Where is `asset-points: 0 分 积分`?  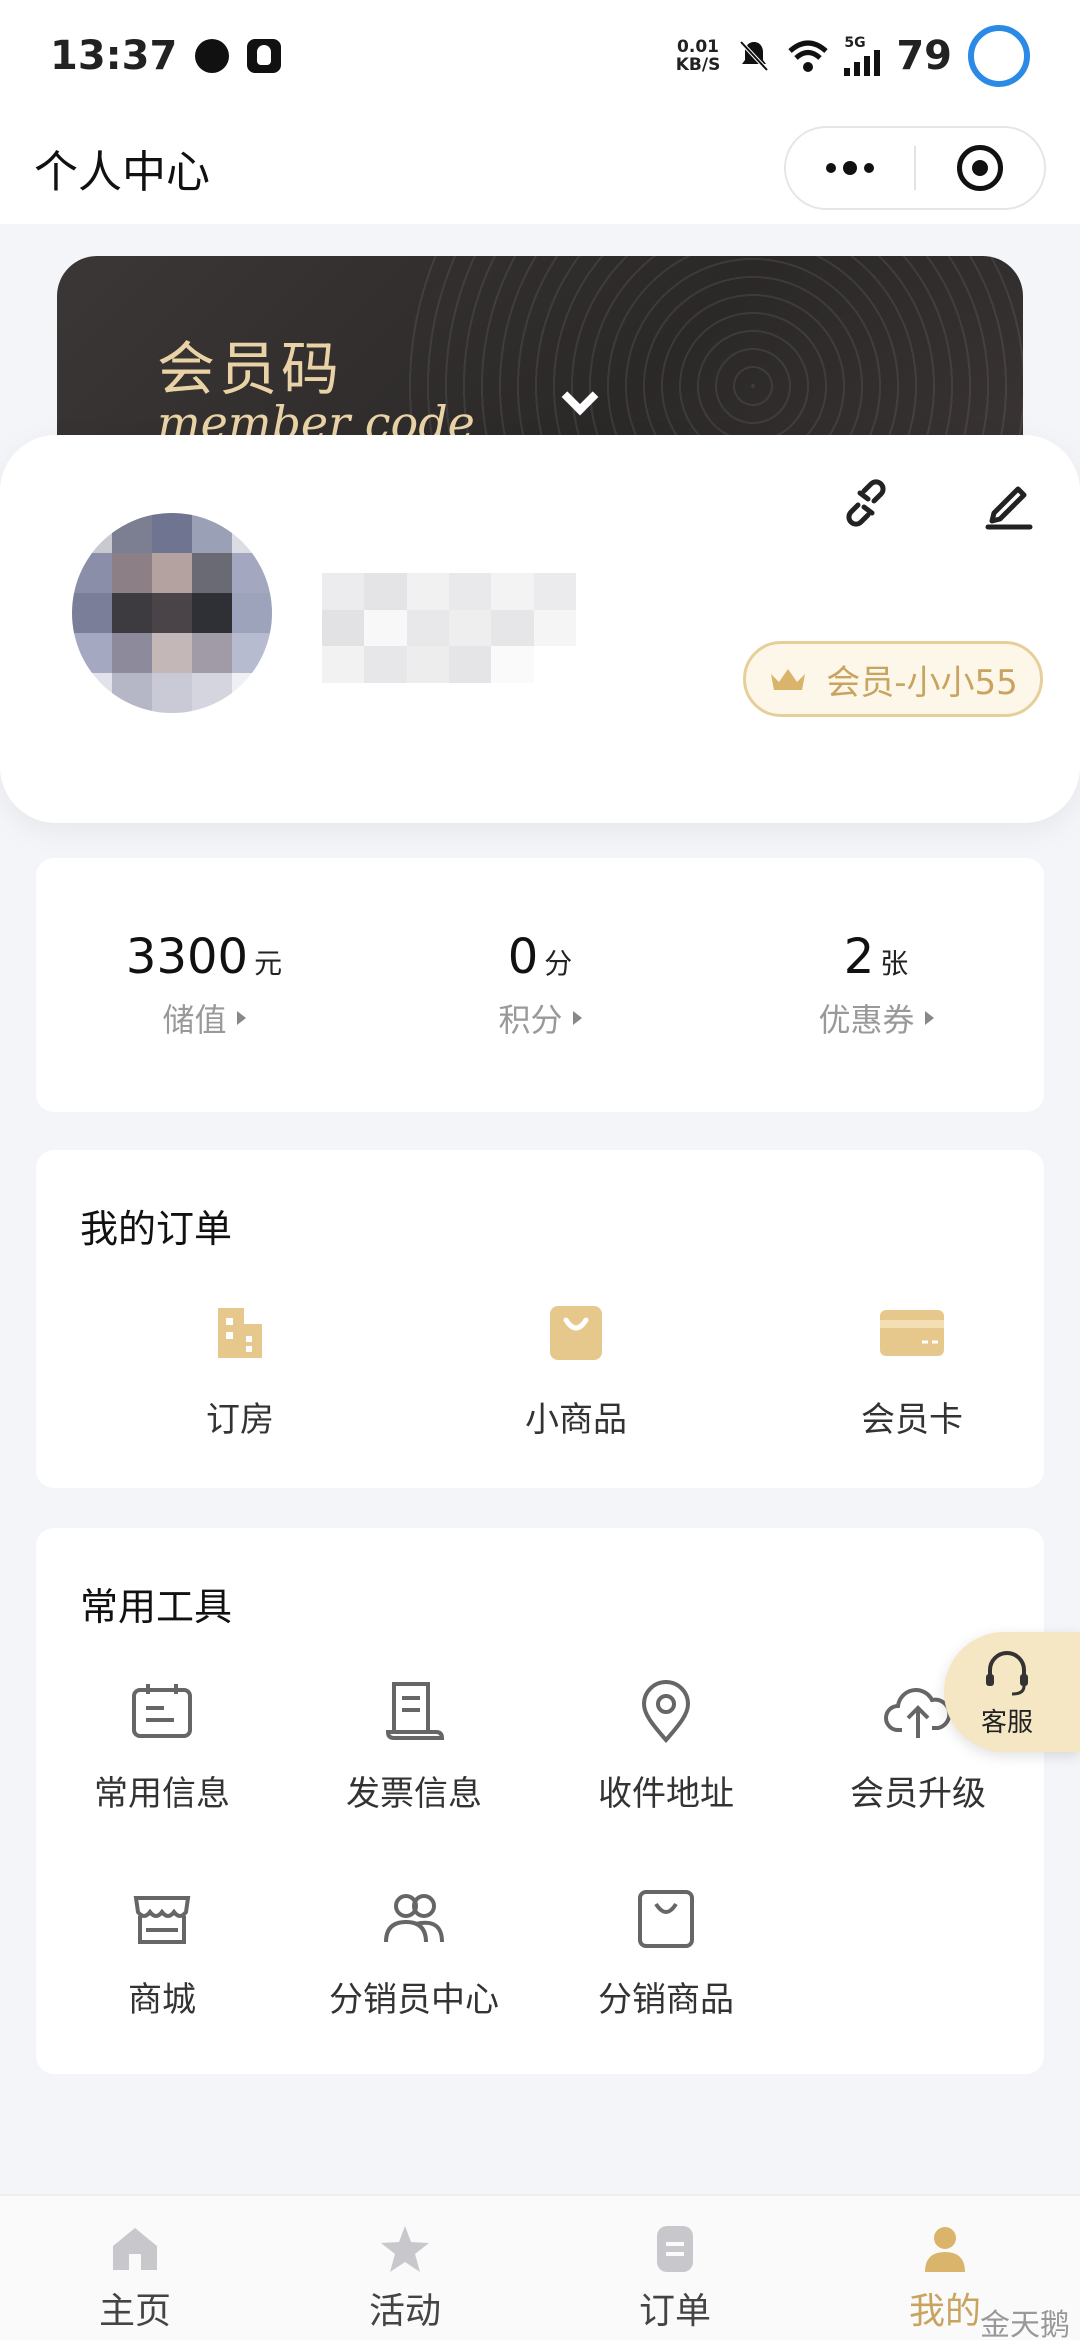 asset-points: 0 分 积分 is located at coordinates (540, 985).